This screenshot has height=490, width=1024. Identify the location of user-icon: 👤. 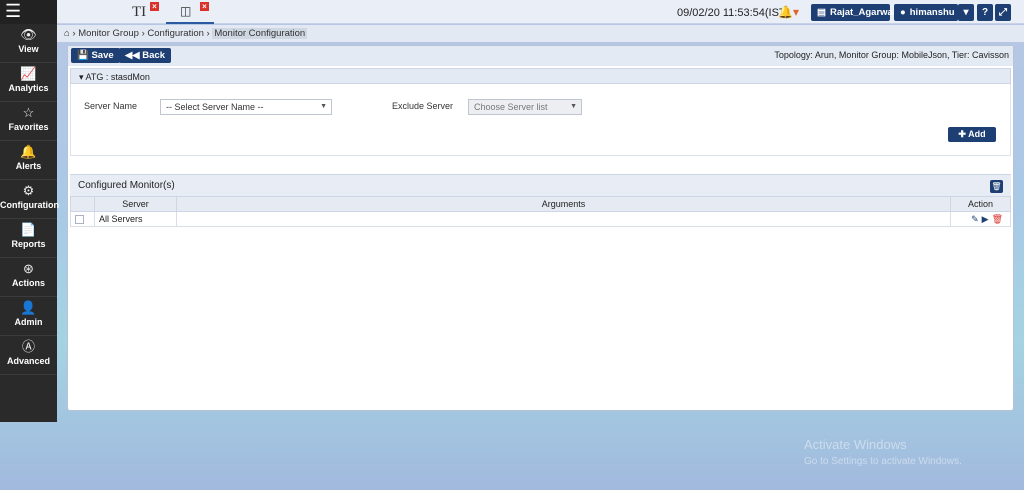
(28, 307).